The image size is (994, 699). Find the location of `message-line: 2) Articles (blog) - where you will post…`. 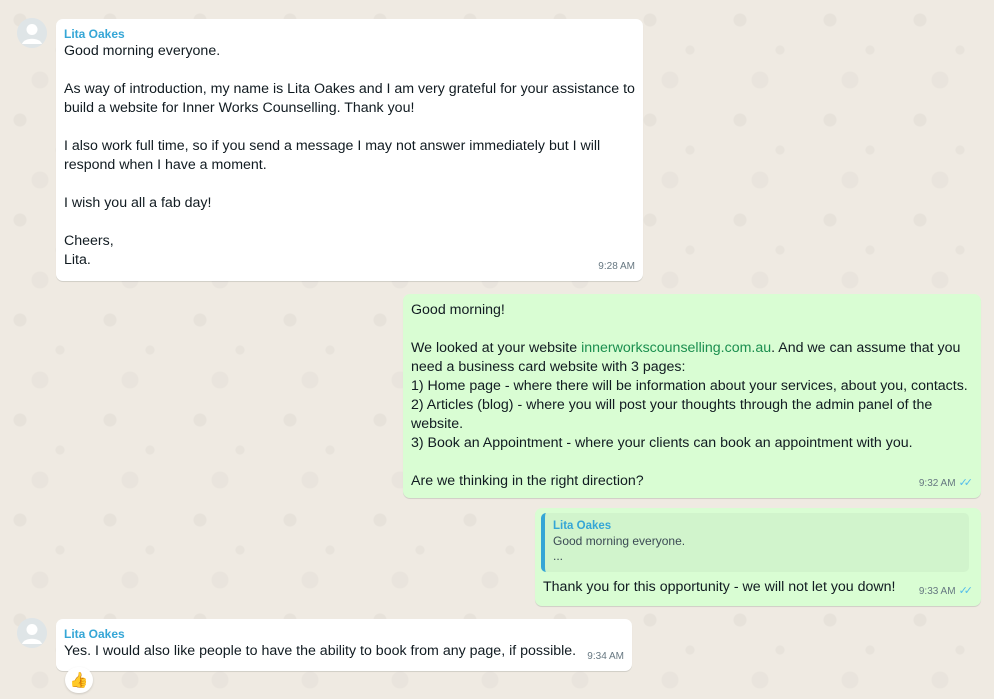

message-line: 2) Articles (blog) - where you will post… is located at coordinates (672, 405).